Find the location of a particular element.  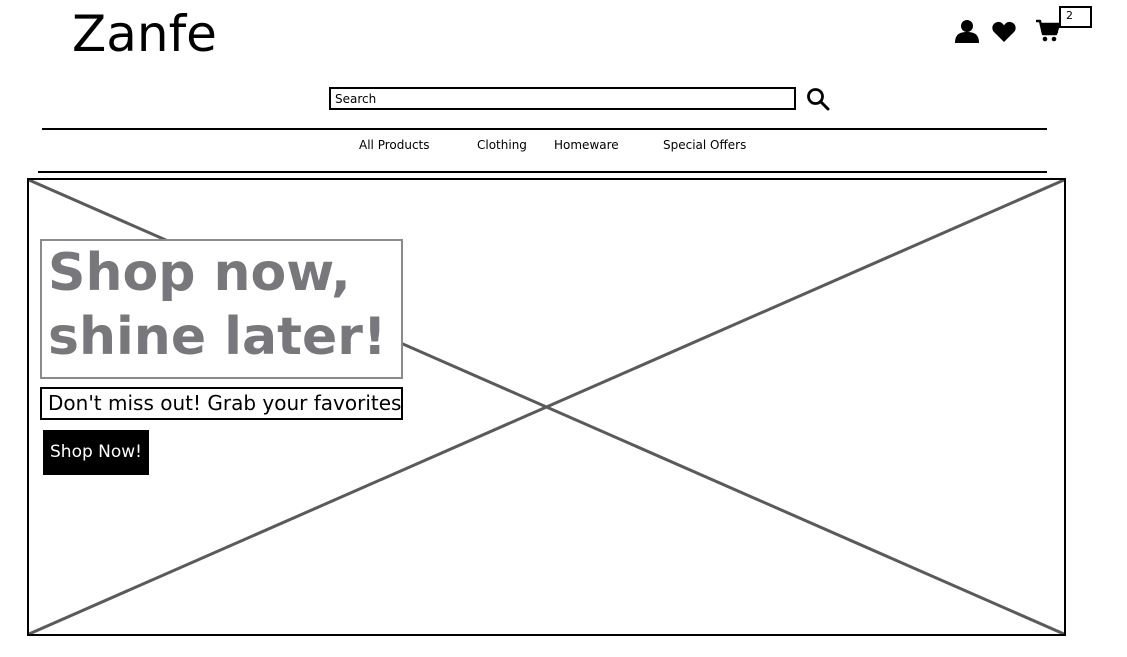

cart-count-badge: 2 is located at coordinates (1075, 17).